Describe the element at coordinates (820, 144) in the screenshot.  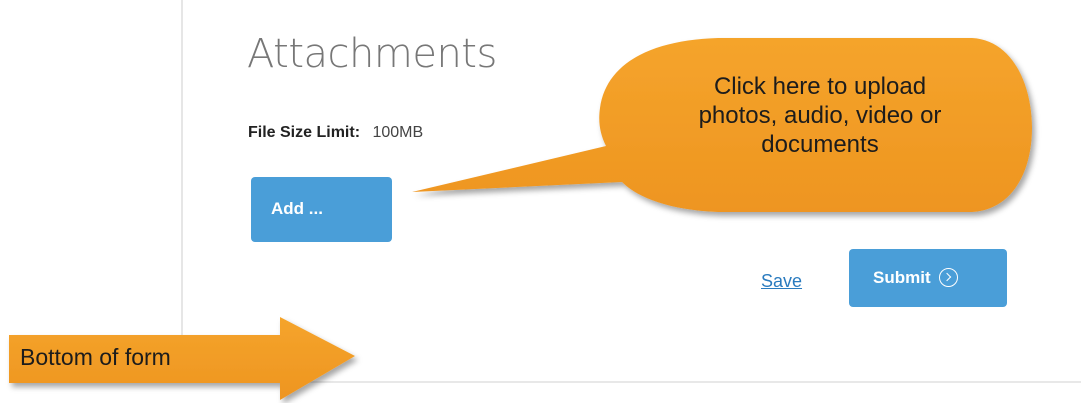
I see `callout-line: documents` at that location.